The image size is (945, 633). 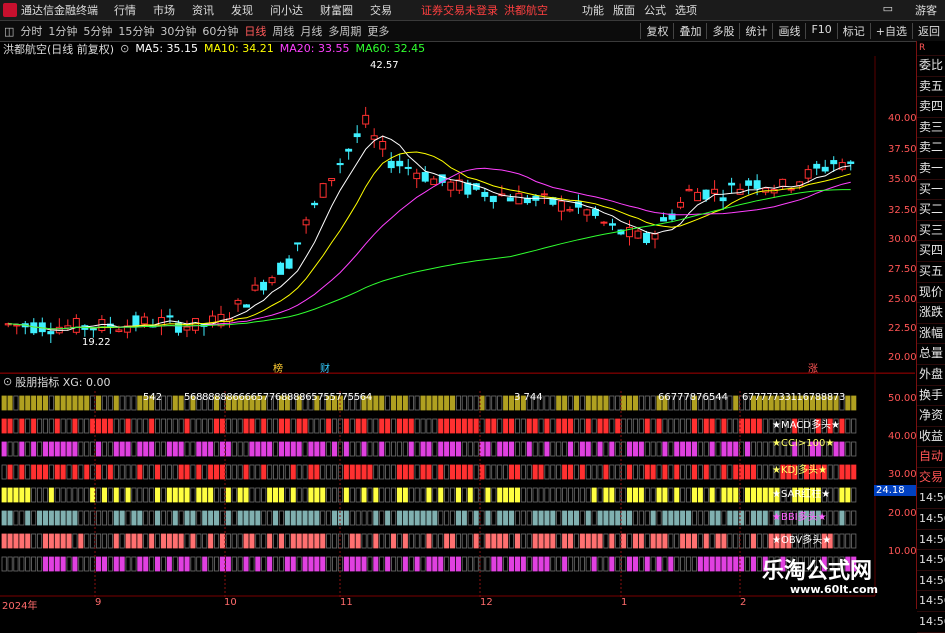 I want to click on period-tab: 5分钟, so click(x=97, y=31).